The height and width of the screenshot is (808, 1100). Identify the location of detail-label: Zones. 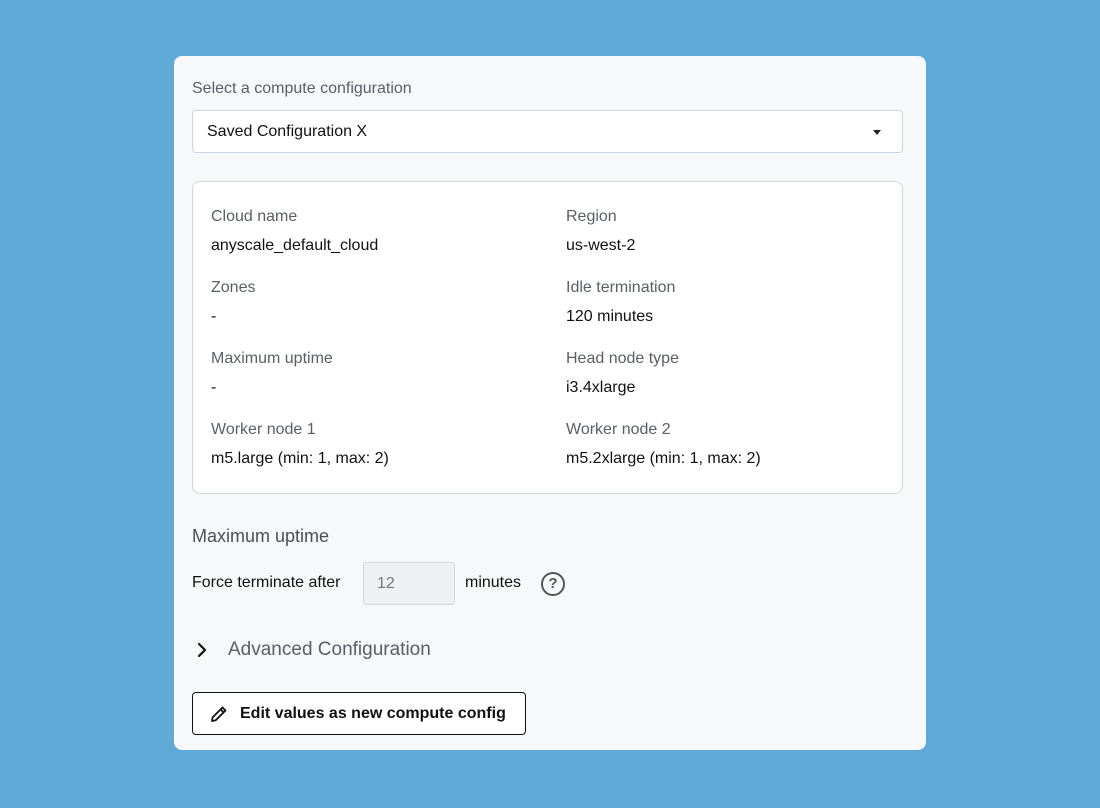
(233, 287).